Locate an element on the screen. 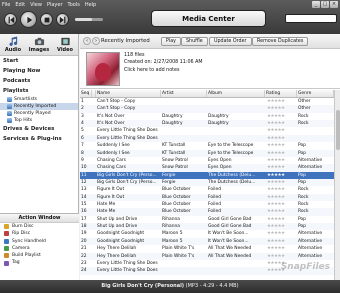 This screenshot has width=340, height=293. nav-playlists: Playlists is located at coordinates (39, 91).